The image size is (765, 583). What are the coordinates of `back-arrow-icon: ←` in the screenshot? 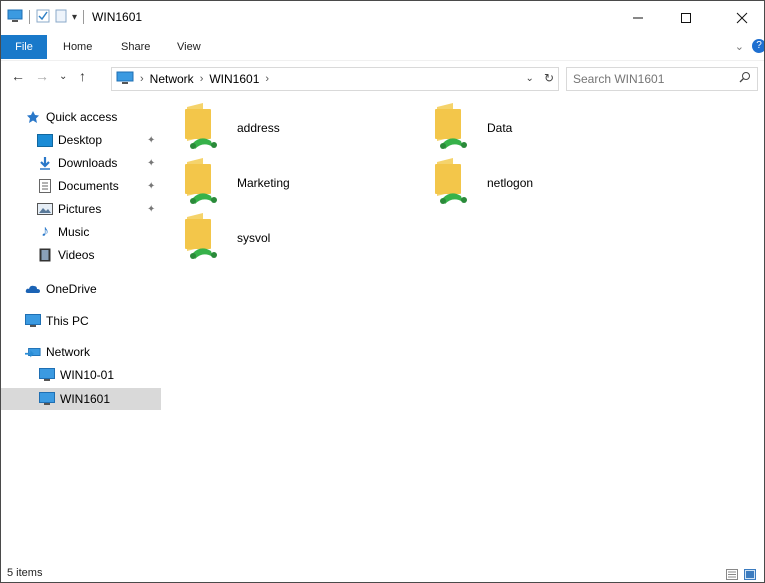 It's located at (18, 76).